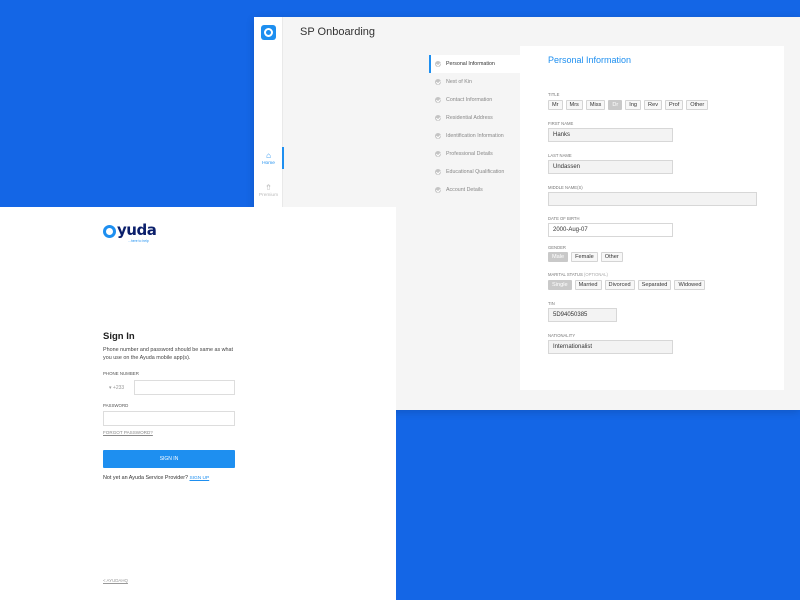 Image resolution: width=800 pixels, height=600 pixels. Describe the element at coordinates (469, 154) in the screenshot. I see `step-label: Professional Details` at that location.